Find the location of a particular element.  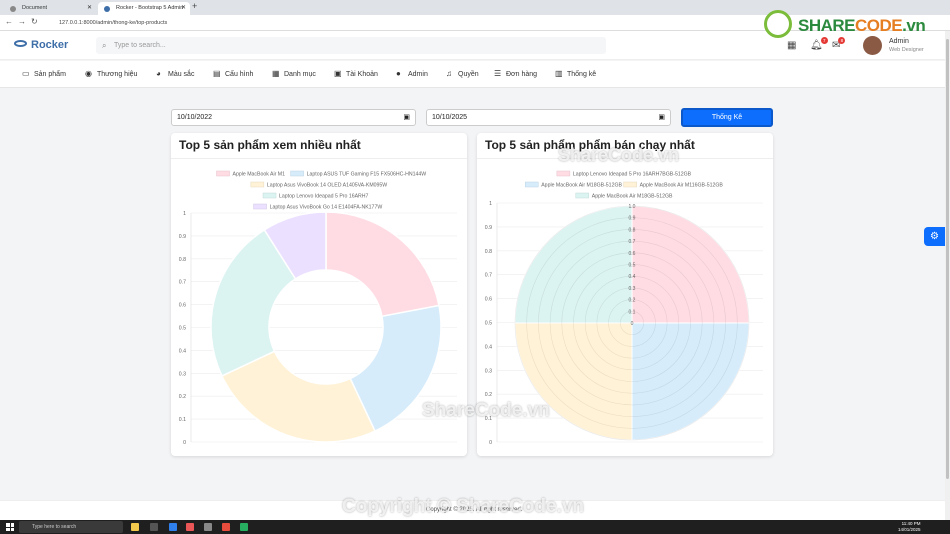

new-tab-icon: + is located at coordinates (194, 6).